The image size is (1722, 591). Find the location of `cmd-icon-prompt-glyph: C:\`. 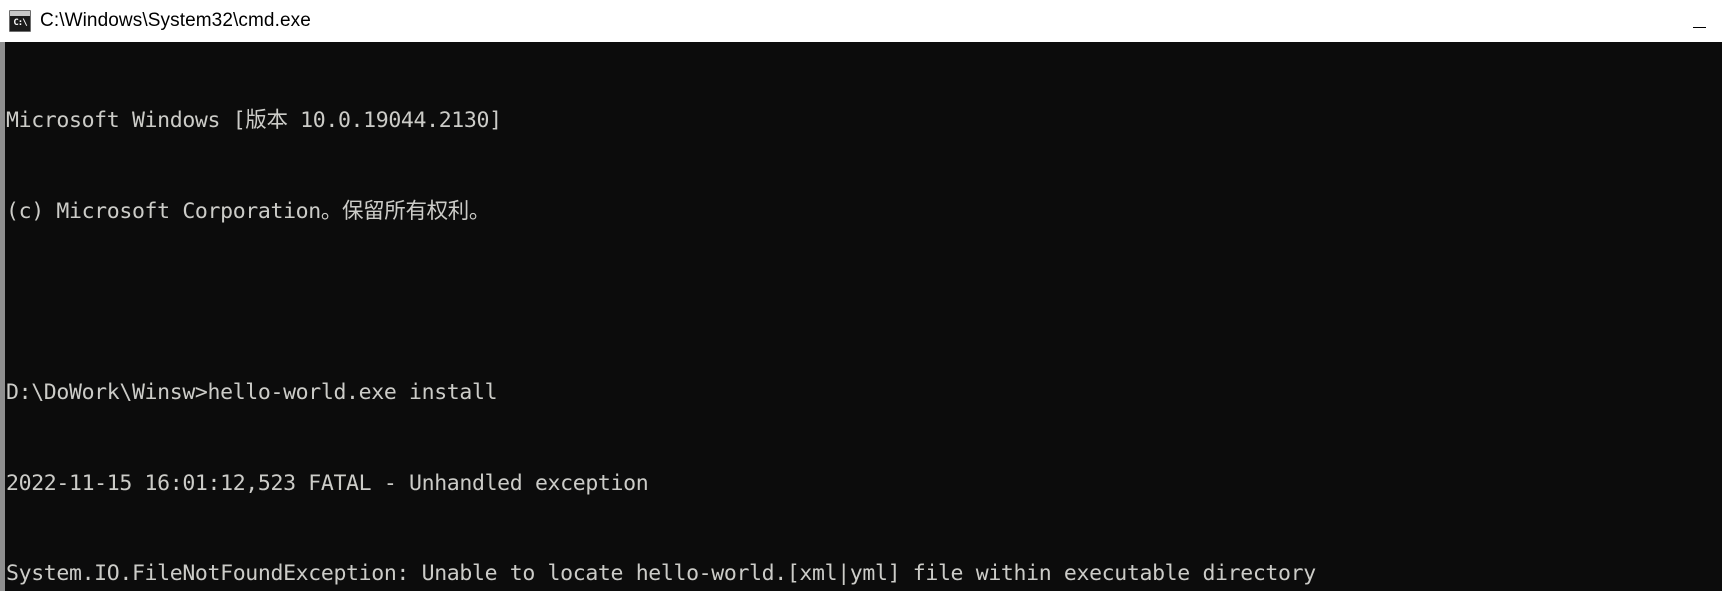

cmd-icon-prompt-glyph: C:\ is located at coordinates (20, 22).